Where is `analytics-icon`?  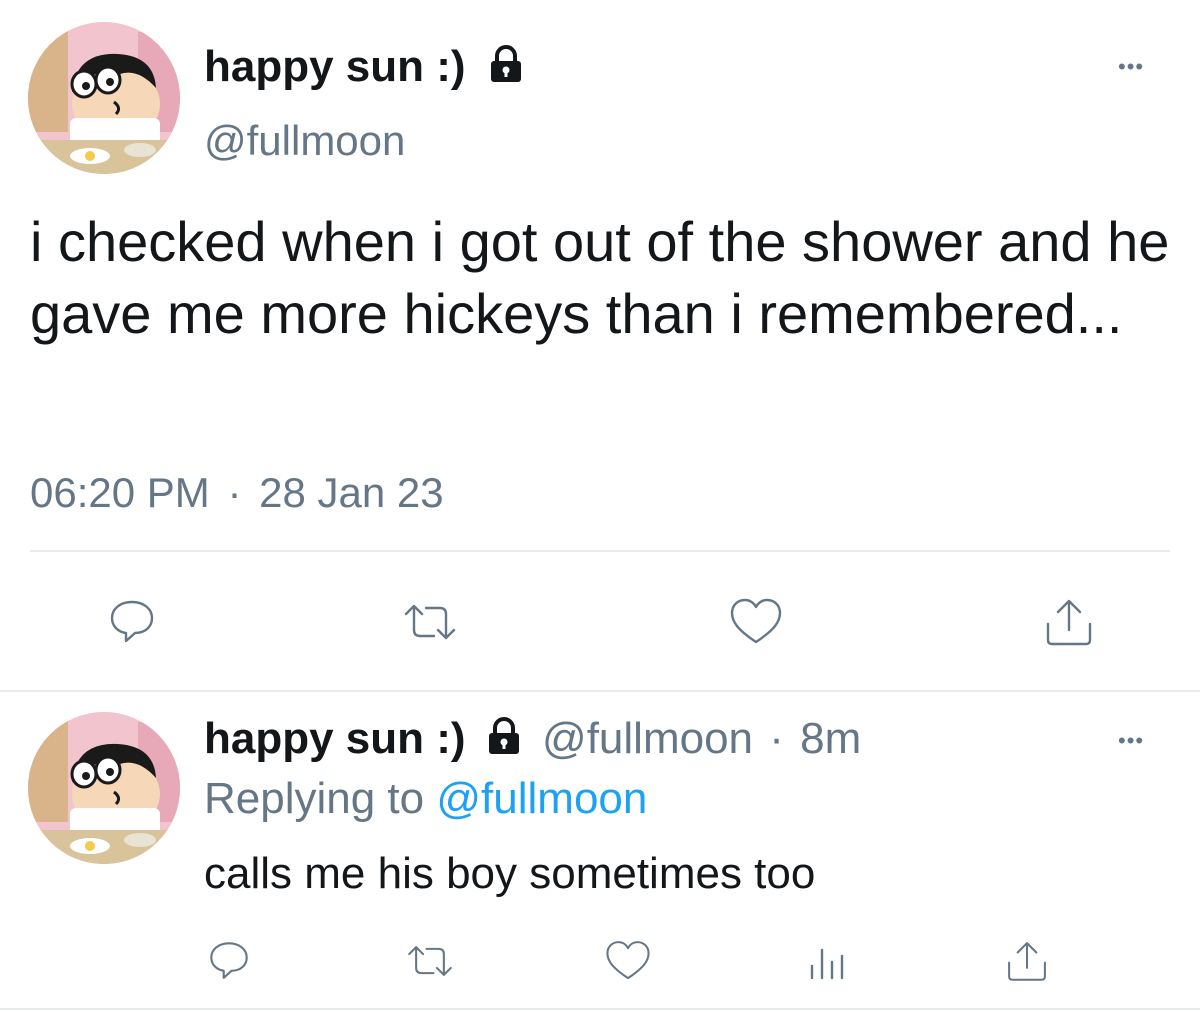 analytics-icon is located at coordinates (827, 963).